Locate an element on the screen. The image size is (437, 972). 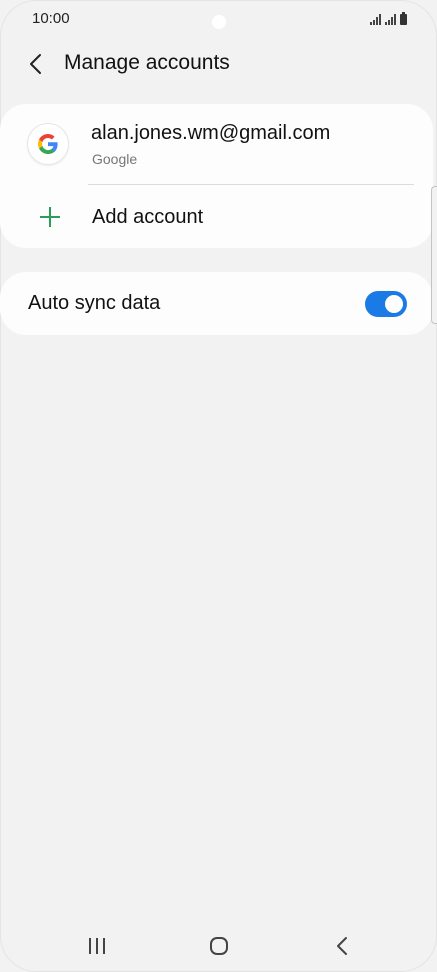
front-camera is located at coordinates (219, 22).